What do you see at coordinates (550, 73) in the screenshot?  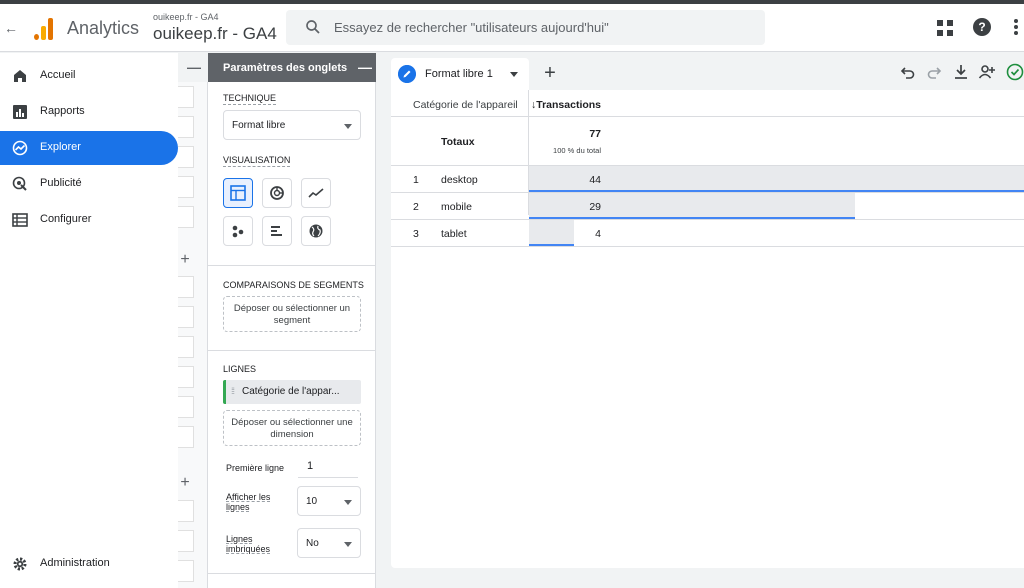 I see `add-tab-icon: +` at bounding box center [550, 73].